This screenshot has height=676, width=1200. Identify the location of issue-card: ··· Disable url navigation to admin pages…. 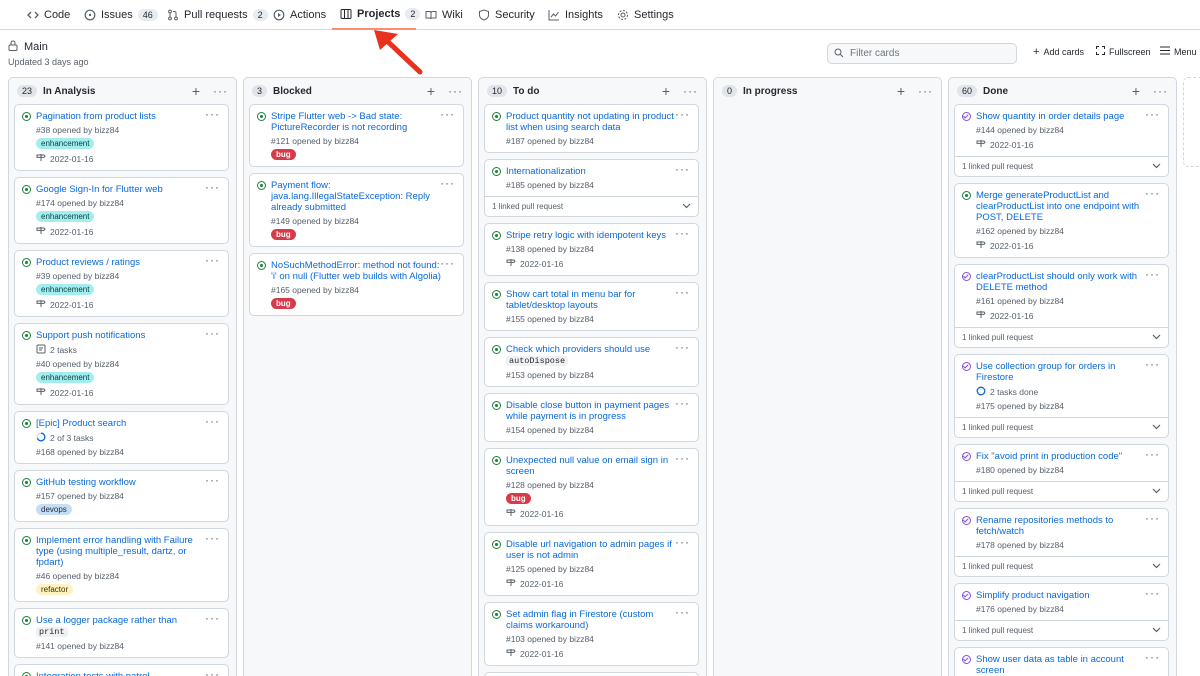
(591, 564).